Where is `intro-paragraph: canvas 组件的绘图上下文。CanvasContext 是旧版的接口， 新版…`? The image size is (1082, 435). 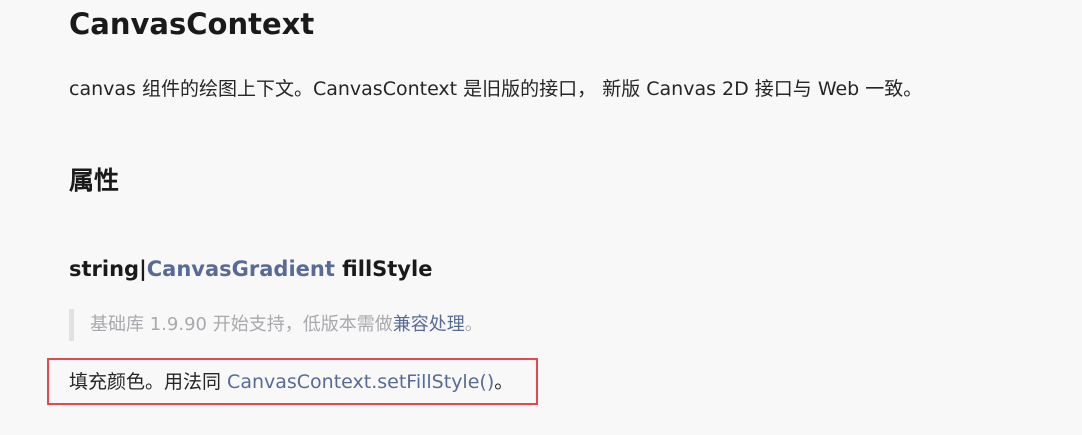 intro-paragraph: canvas 组件的绘图上下文。CanvasContext 是旧版的接口， 新版… is located at coordinates (496, 89).